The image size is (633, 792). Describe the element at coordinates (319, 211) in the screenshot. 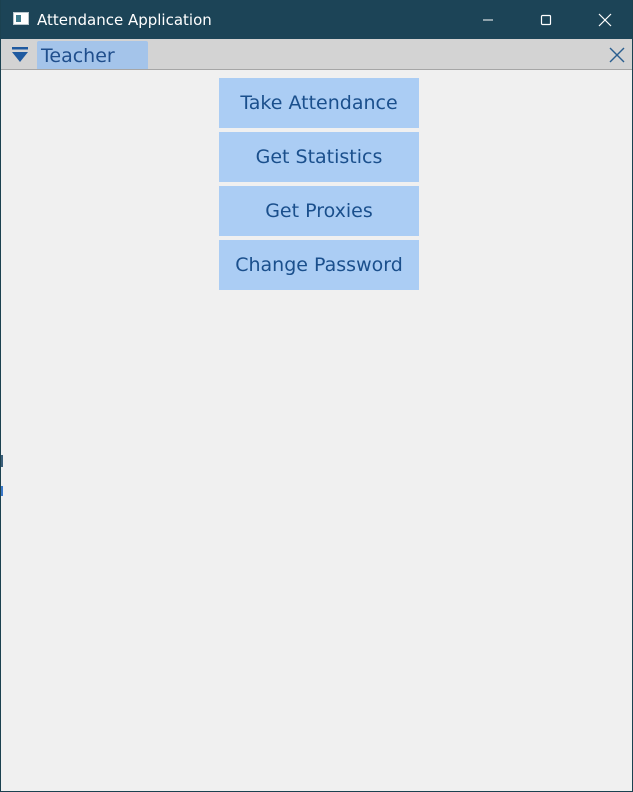

I see `get-proxies-button: Get Proxies` at that location.